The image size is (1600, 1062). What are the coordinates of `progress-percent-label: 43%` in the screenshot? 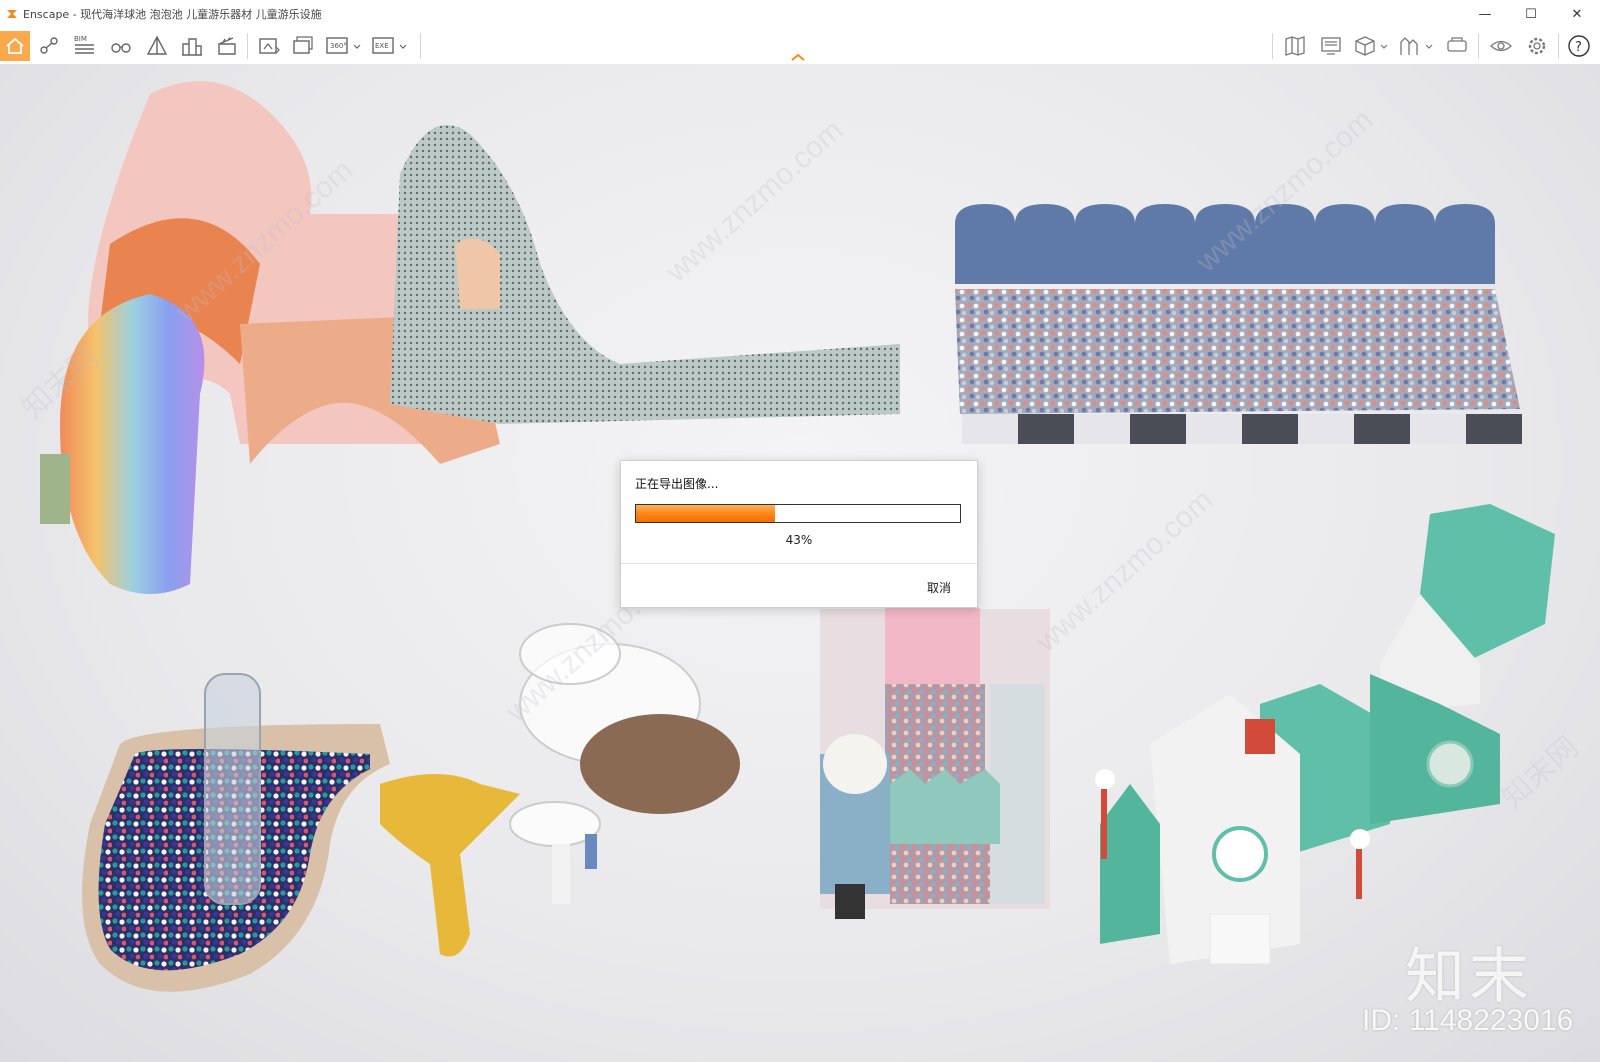 It's located at (799, 540).